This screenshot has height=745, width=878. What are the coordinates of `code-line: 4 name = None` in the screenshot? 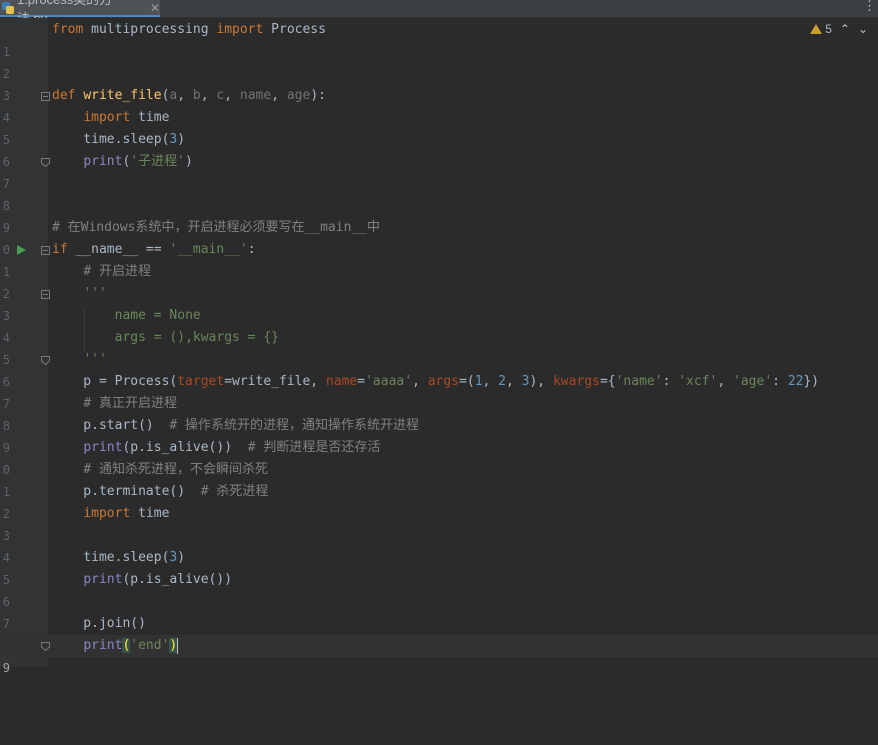 It's located at (439, 325).